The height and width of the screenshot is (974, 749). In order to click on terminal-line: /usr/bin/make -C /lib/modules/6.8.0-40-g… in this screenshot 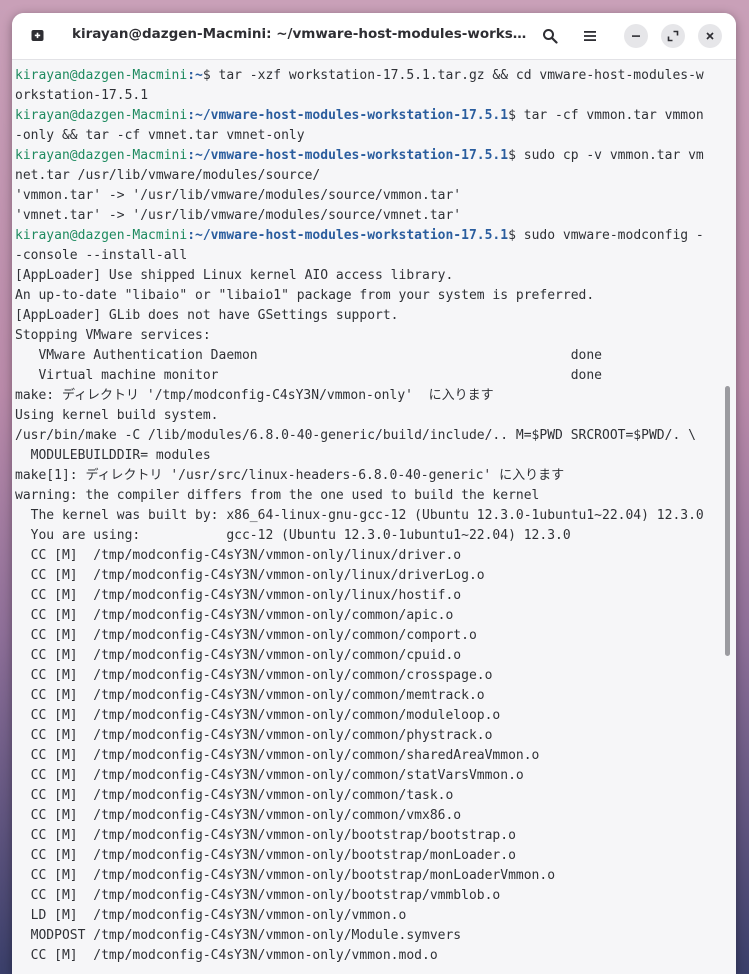, I will do `click(355, 435)`.